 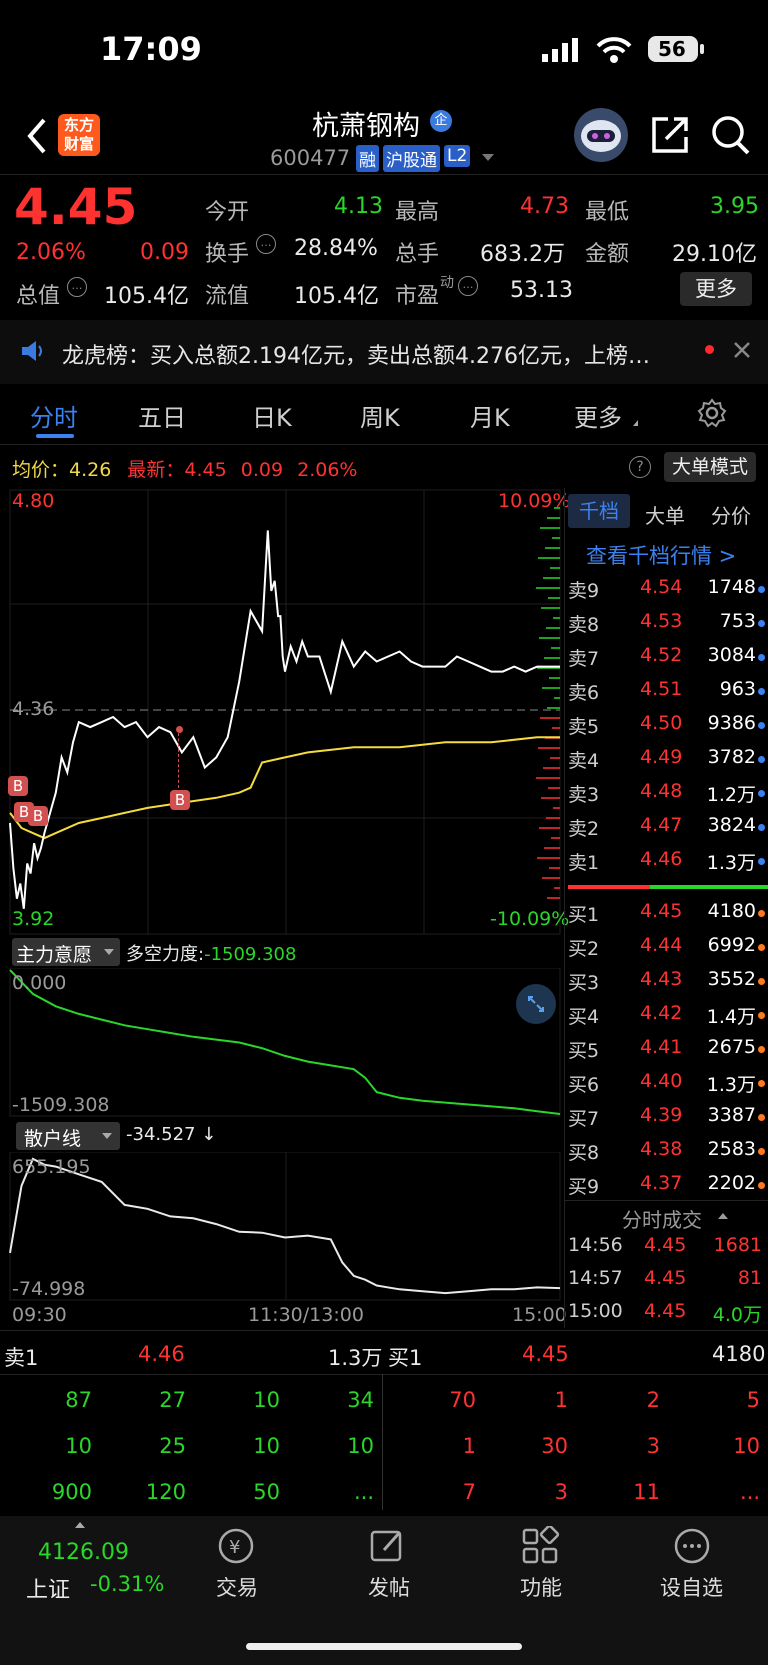 I want to click on bid-price: 4.42, so click(x=661, y=1013).